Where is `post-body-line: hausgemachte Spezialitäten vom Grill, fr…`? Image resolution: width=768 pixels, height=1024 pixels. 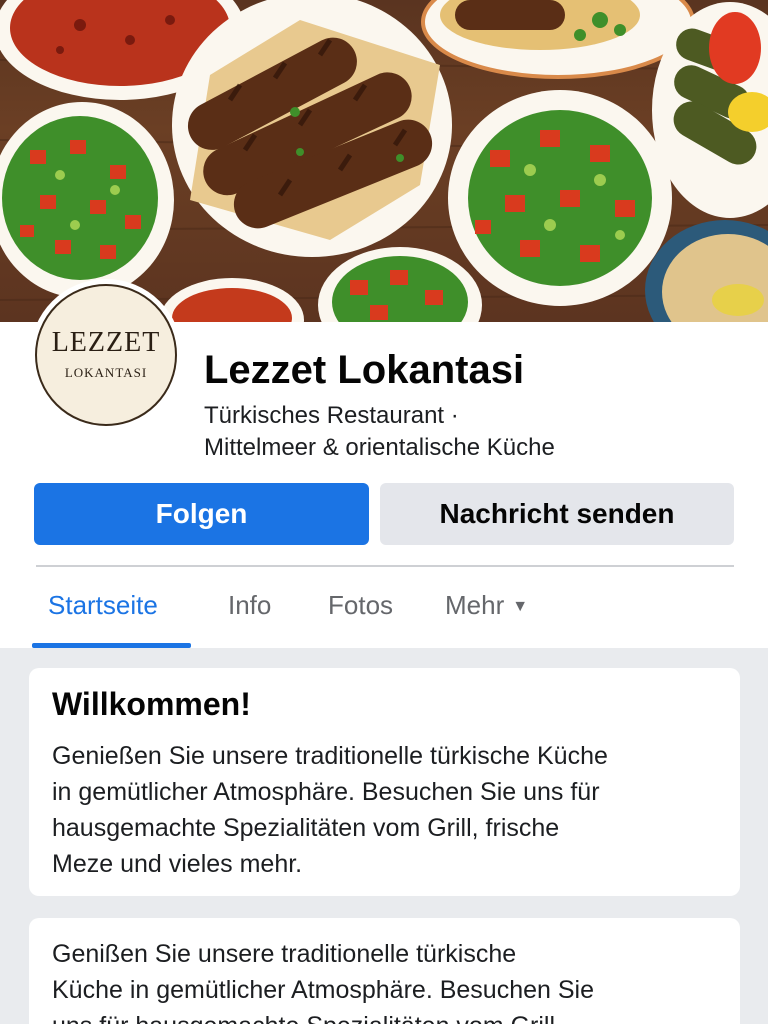
post-body-line: hausgemachte Spezialitäten vom Grill, fr… is located at coordinates (306, 828).